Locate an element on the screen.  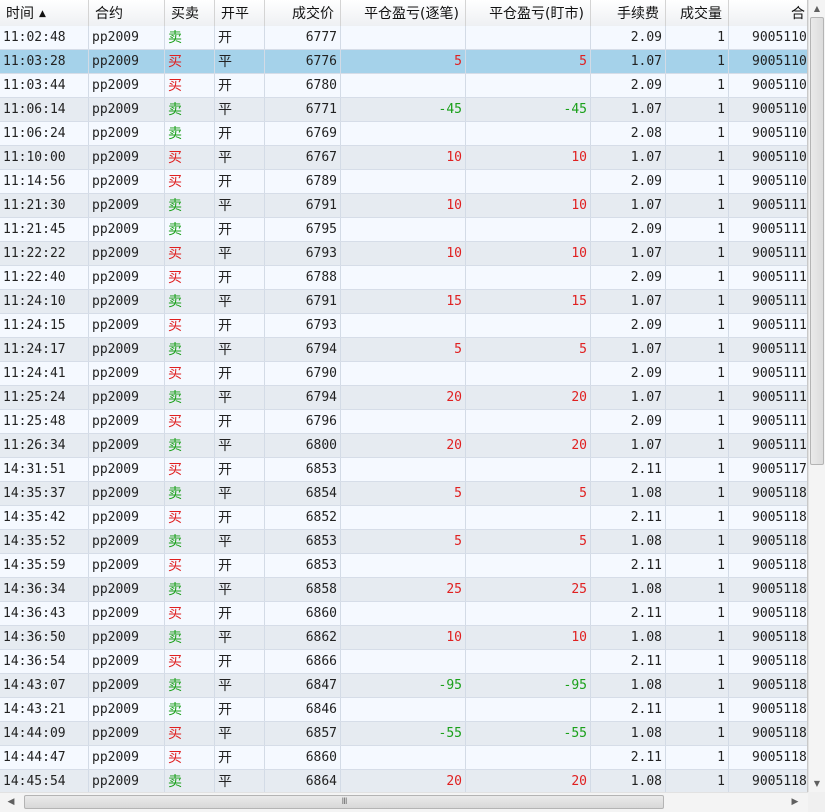
table-row: 14:36:43 pp2009 买开 6860 2.11 1 9005118 is located at coordinates (403, 614).